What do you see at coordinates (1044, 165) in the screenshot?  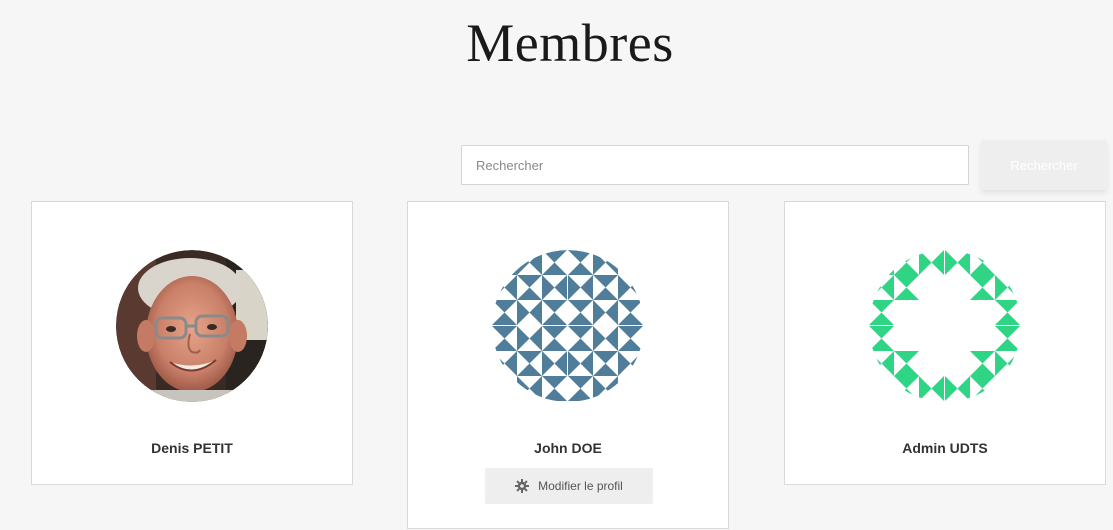 I see `search-button: Rechercher` at bounding box center [1044, 165].